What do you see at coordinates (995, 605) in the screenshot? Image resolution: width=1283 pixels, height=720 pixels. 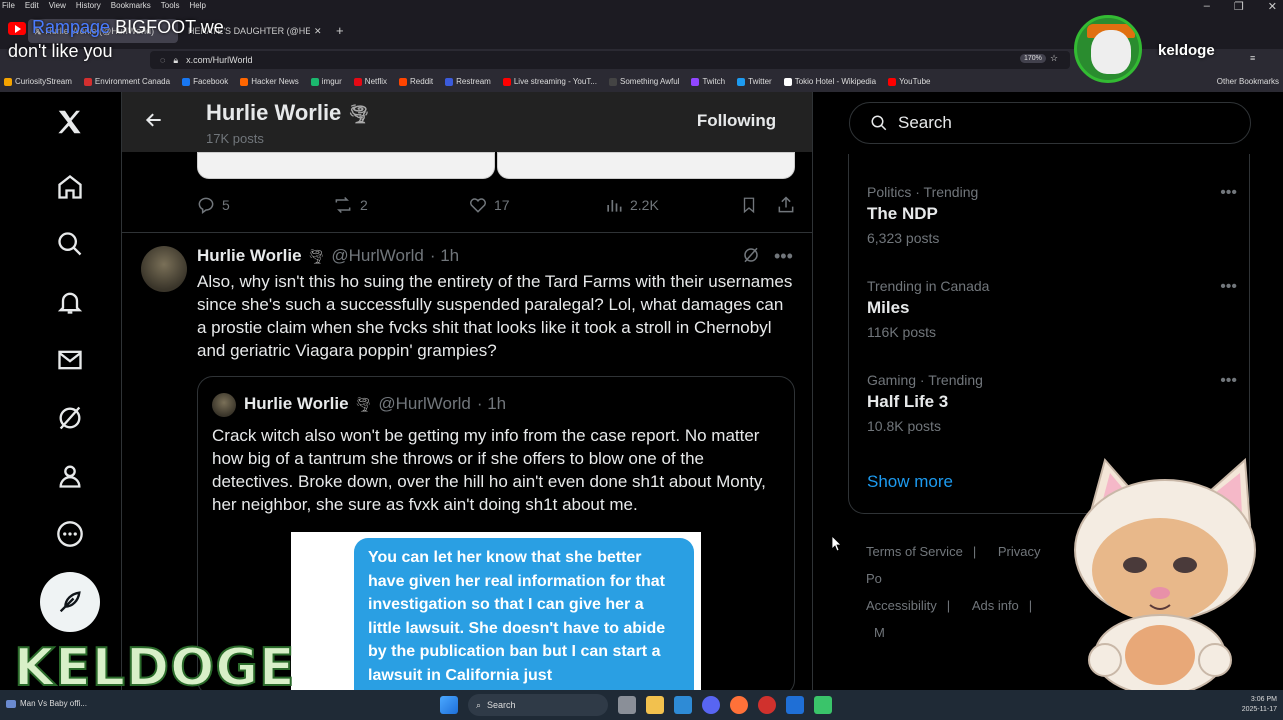 I see `ads-info-link: Ads info` at bounding box center [995, 605].